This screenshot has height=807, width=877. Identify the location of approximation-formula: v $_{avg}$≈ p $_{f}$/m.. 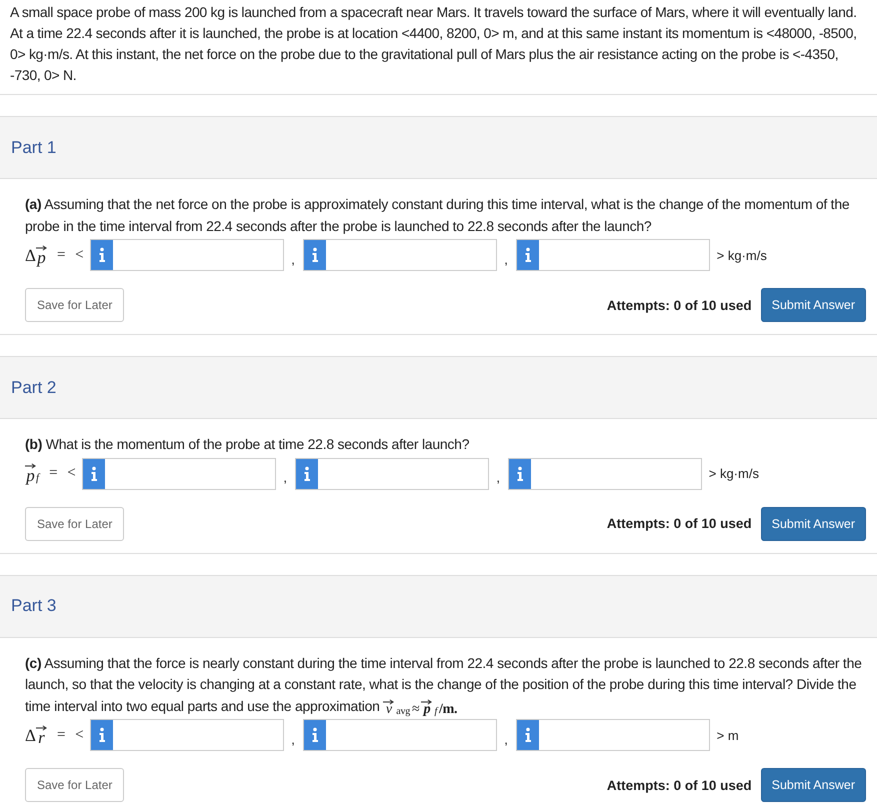
(420, 708).